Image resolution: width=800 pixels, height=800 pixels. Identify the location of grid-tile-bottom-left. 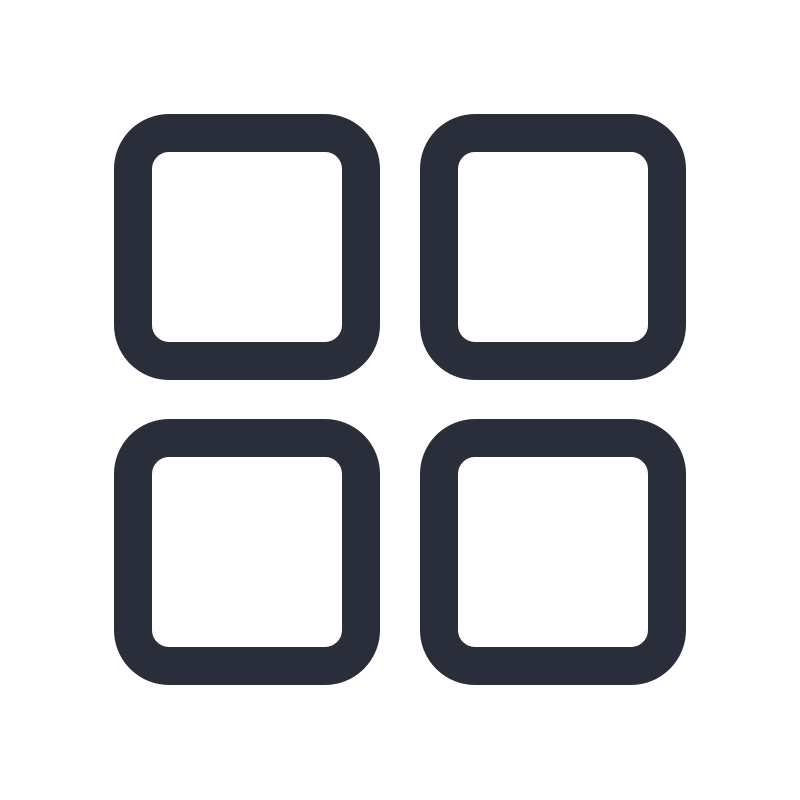
(247, 552).